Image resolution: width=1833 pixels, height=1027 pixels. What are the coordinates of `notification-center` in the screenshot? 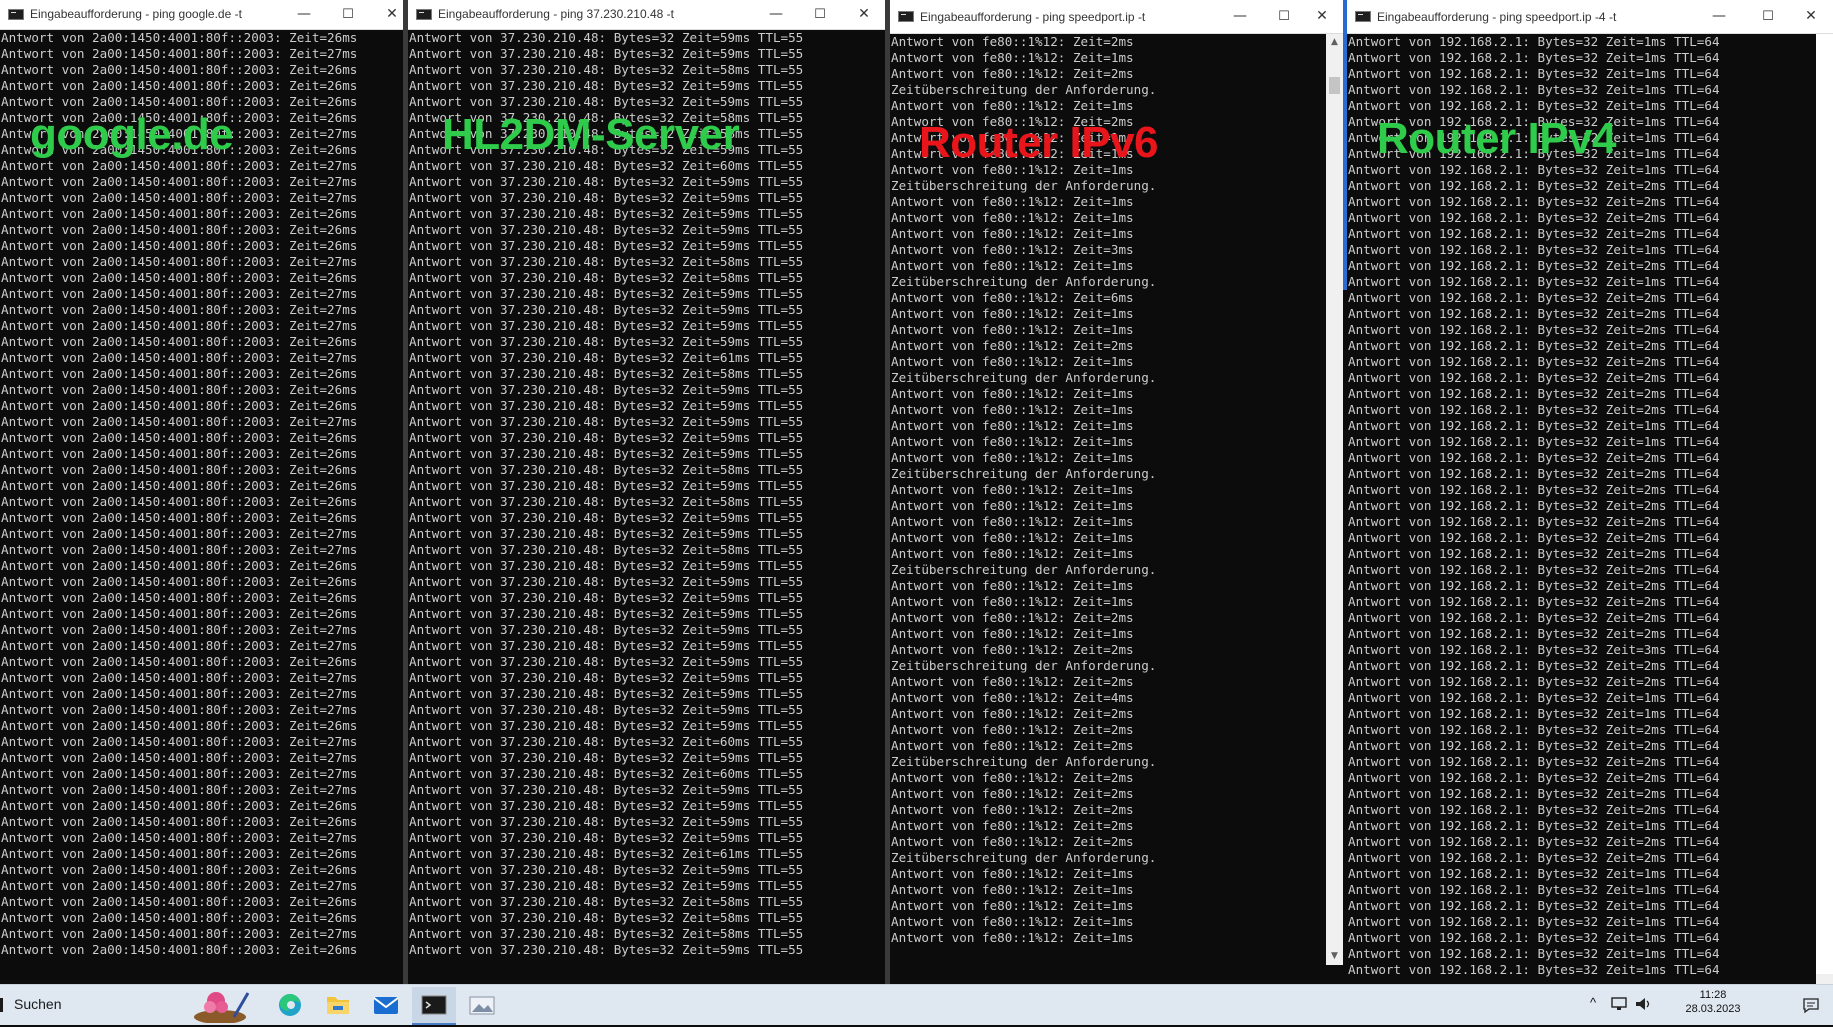 It's located at (1811, 1005).